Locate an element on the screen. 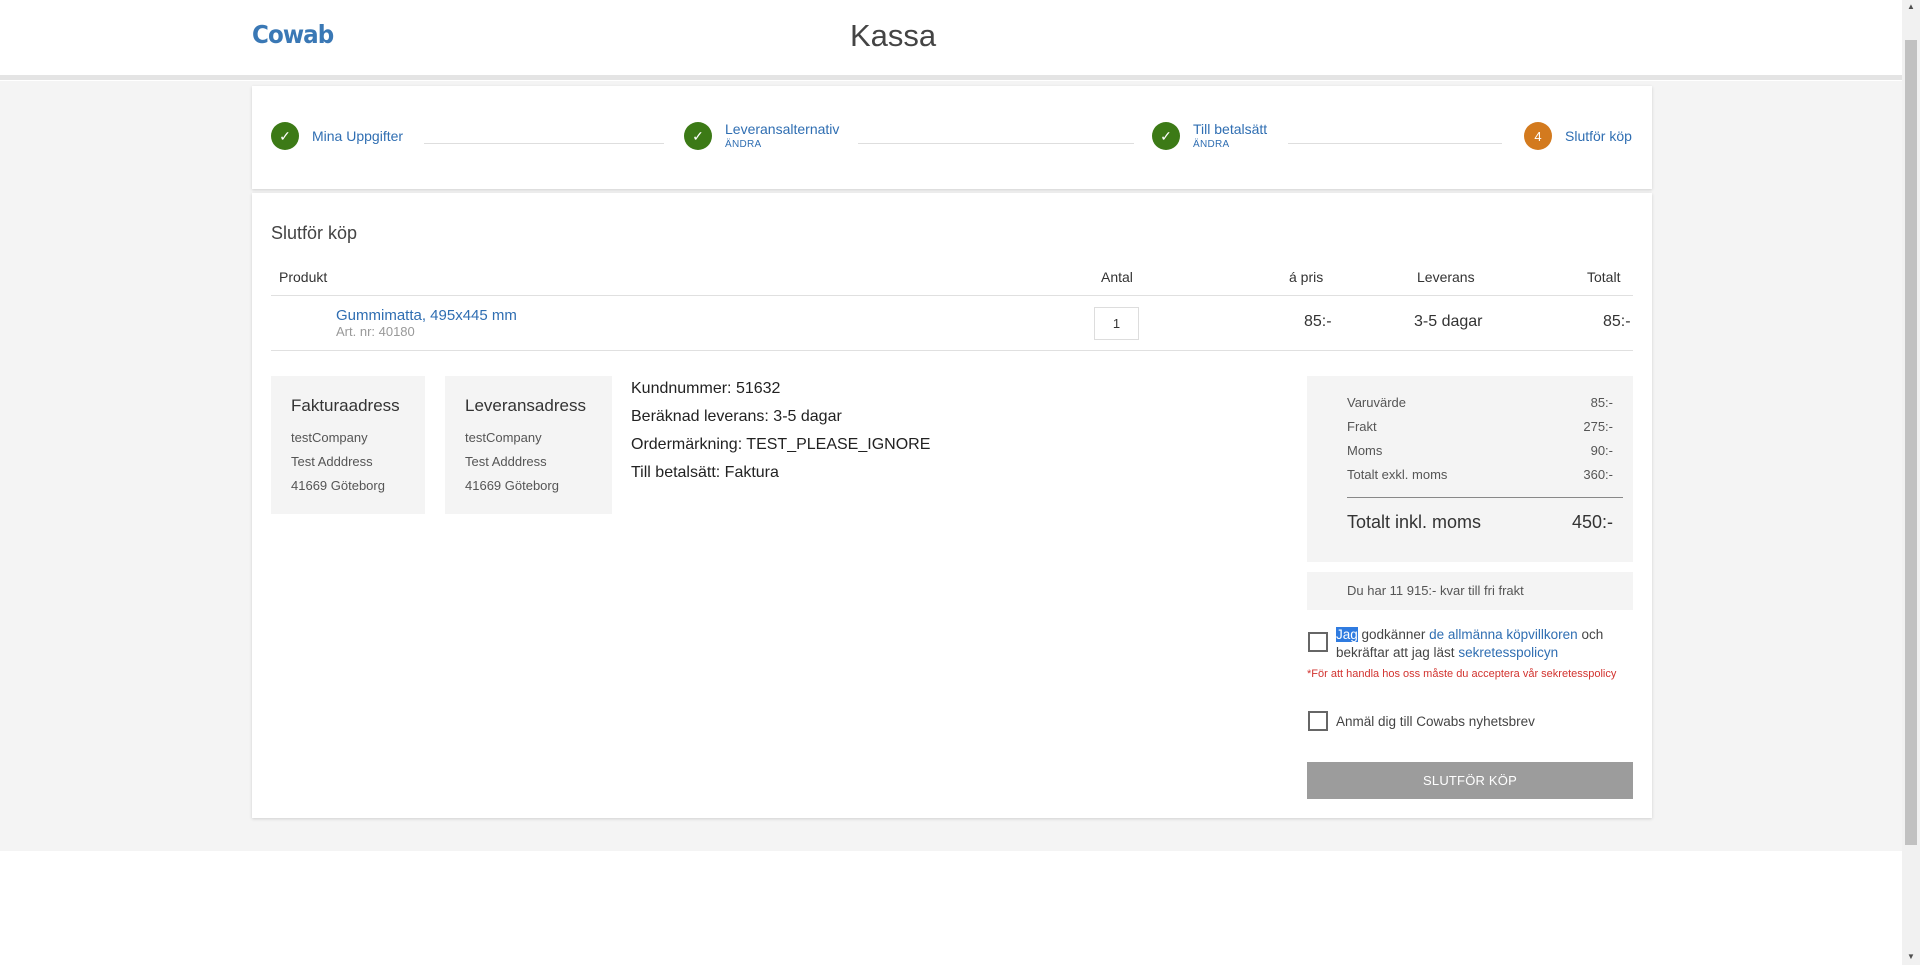 This screenshot has width=1920, height=965. summary-excl-vat: Totalt exkl. moms 360:- is located at coordinates (1480, 474).